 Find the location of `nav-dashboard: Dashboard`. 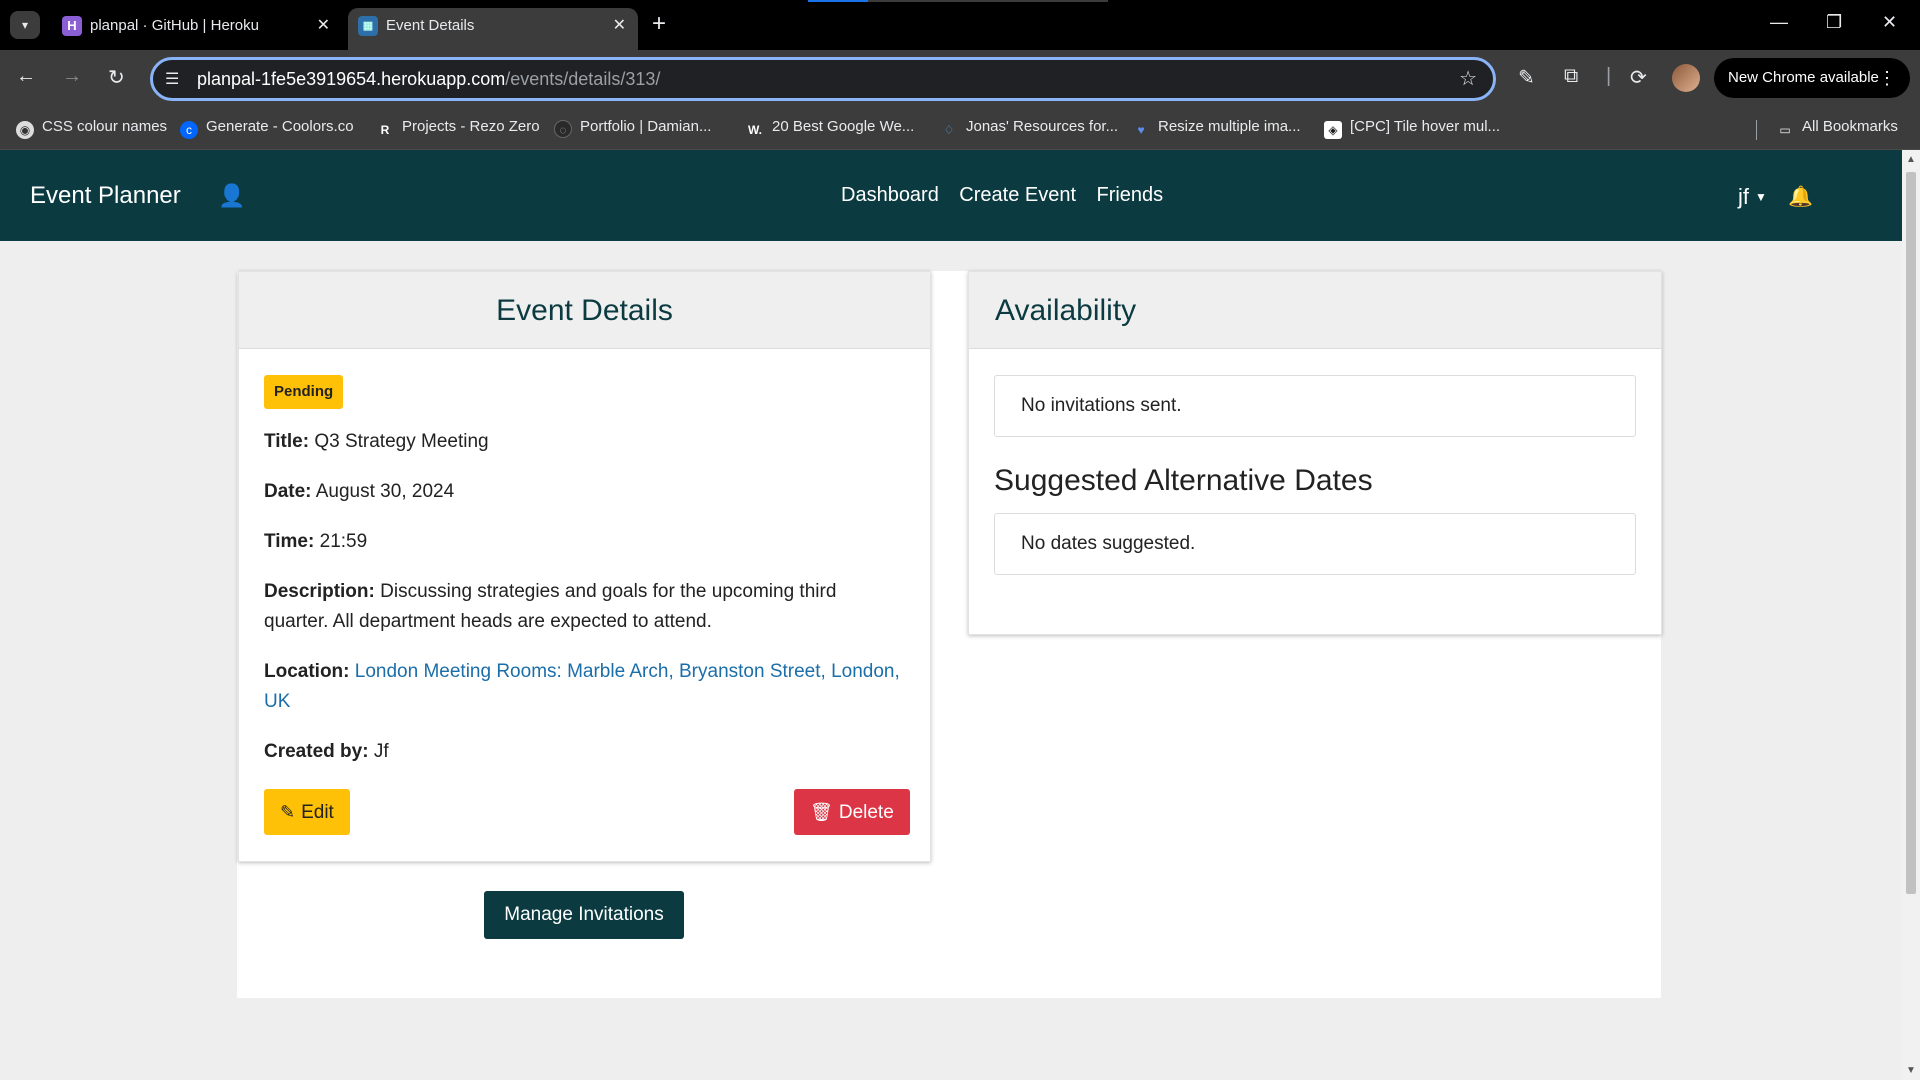

nav-dashboard: Dashboard is located at coordinates (890, 195).